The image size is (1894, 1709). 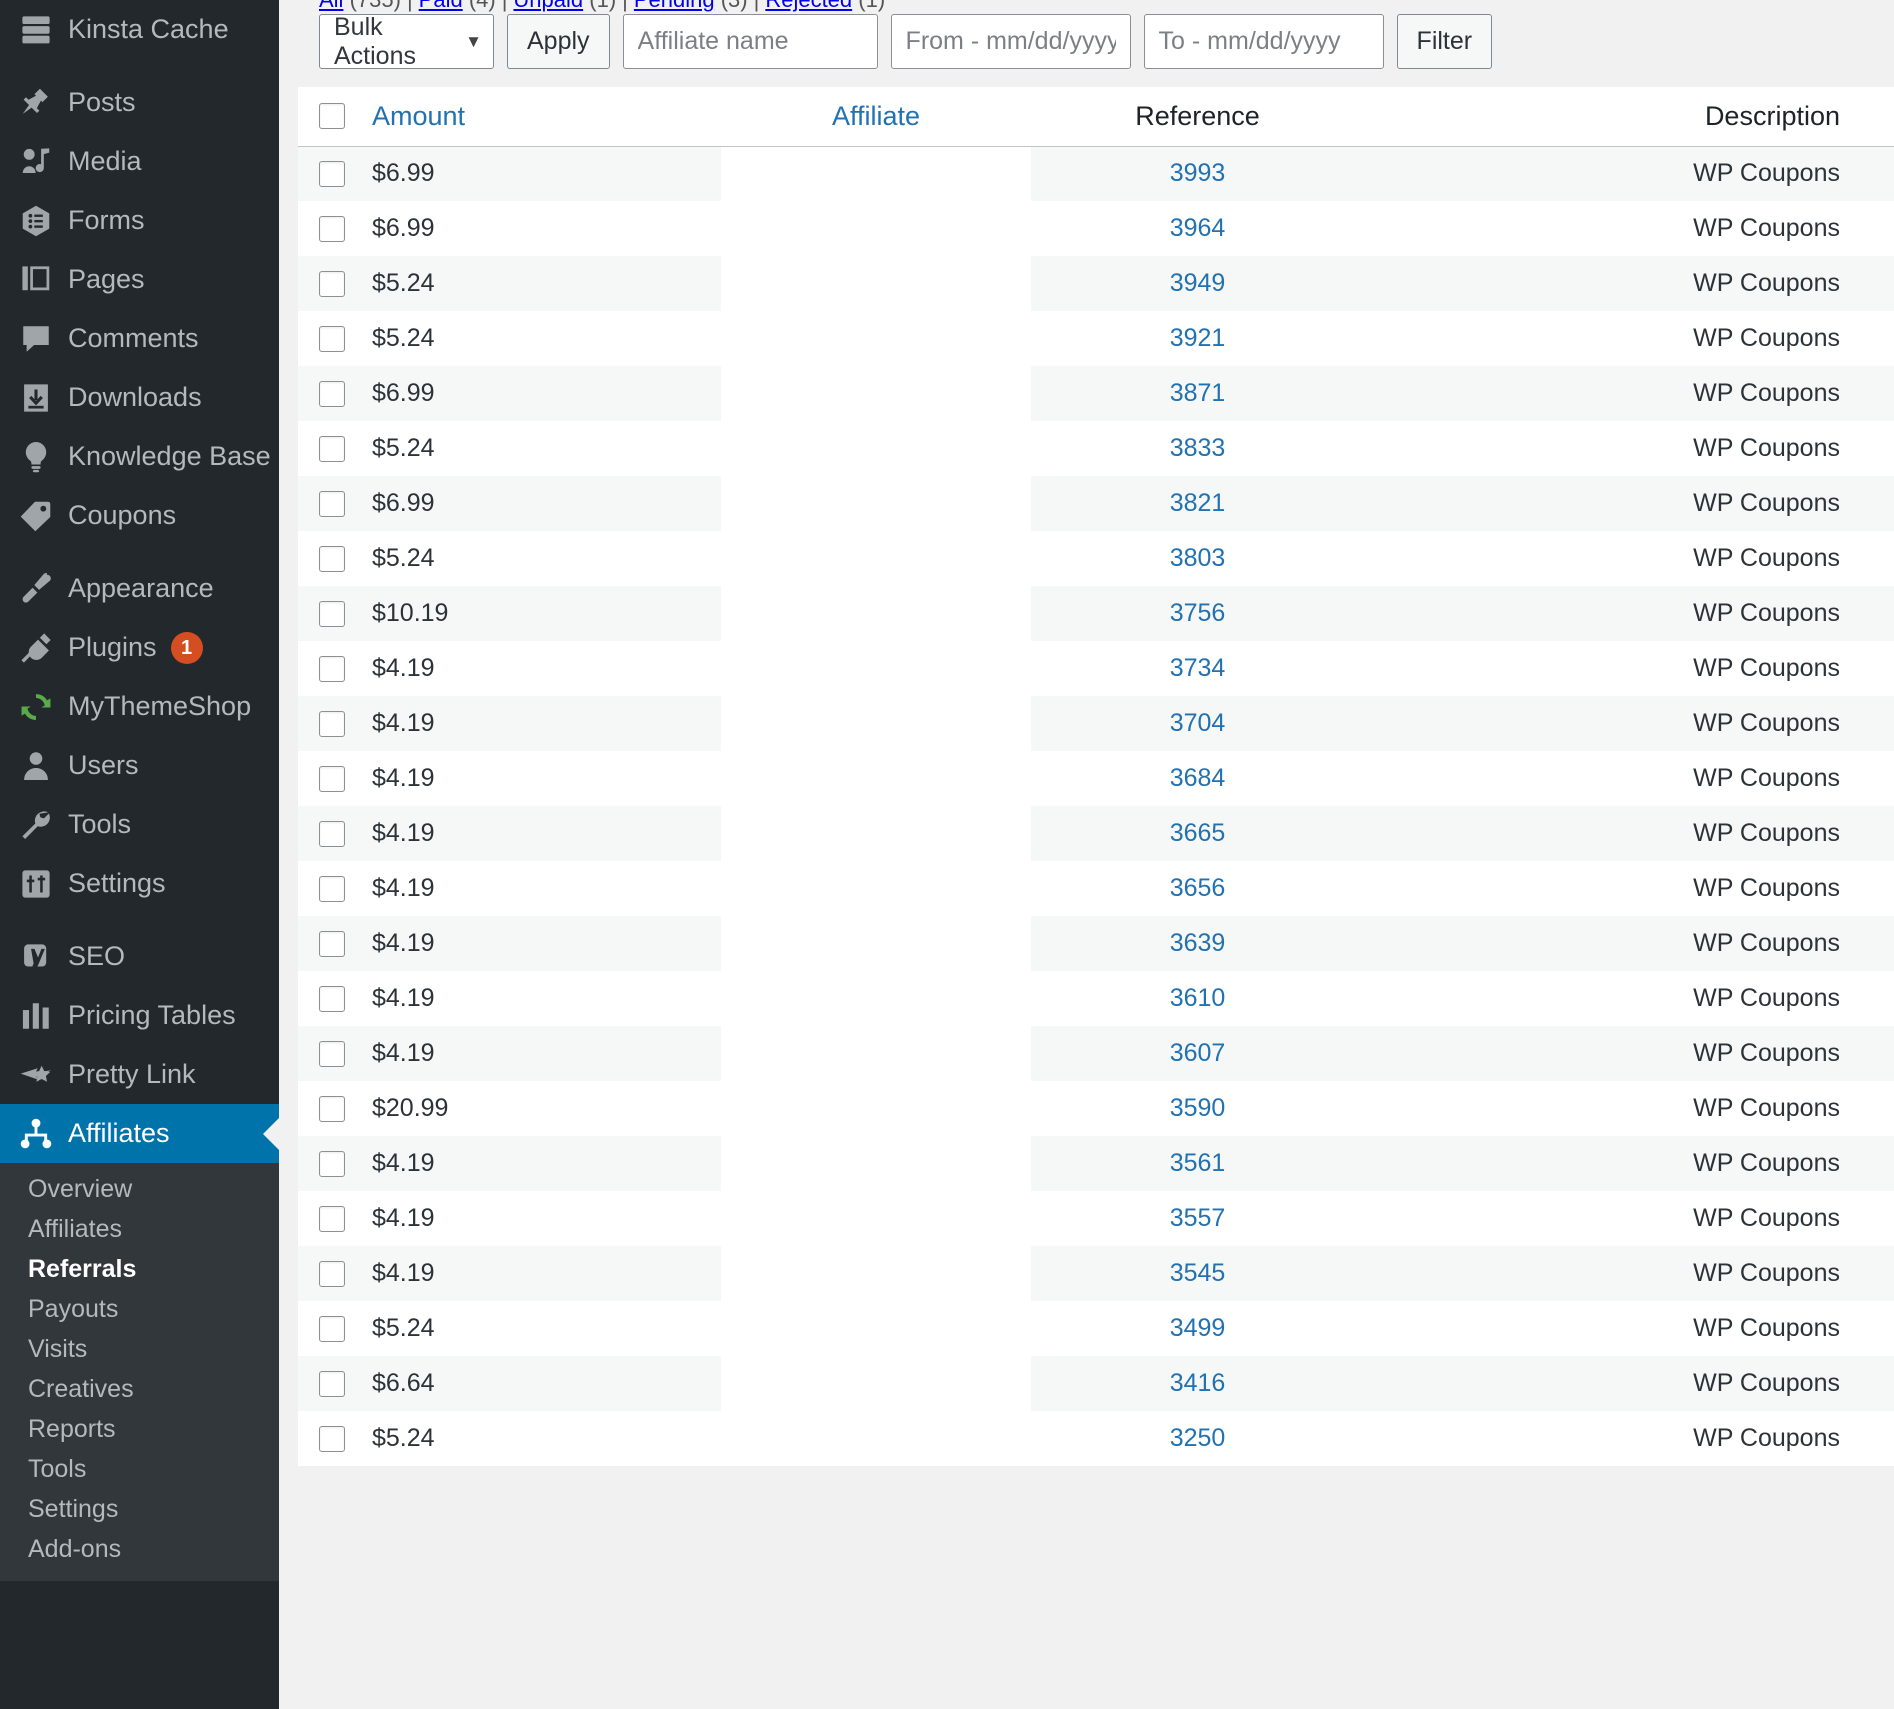 I want to click on table-row: $20.99 3590 WP Coupons, so click(x=1096, y=1108).